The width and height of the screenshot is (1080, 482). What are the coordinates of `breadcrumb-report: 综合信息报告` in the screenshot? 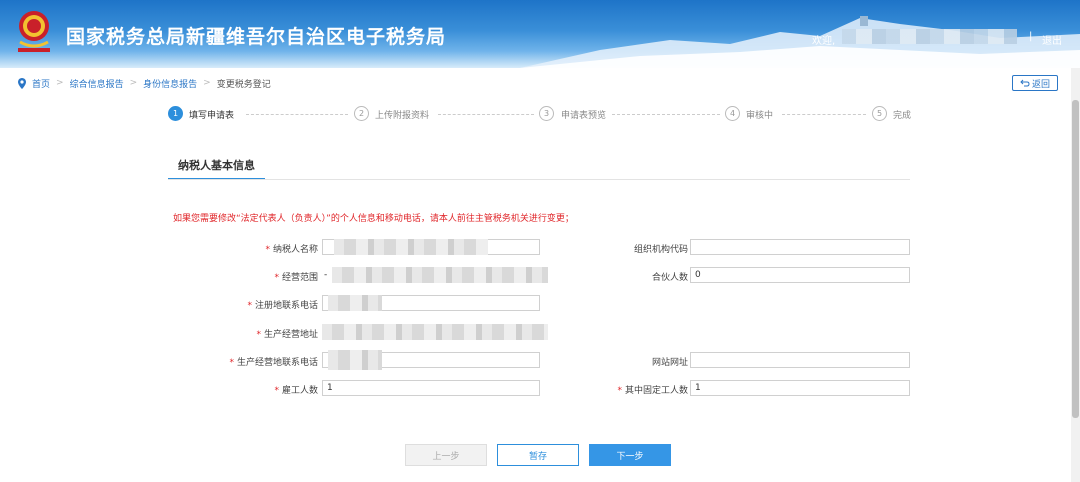 It's located at (97, 83).